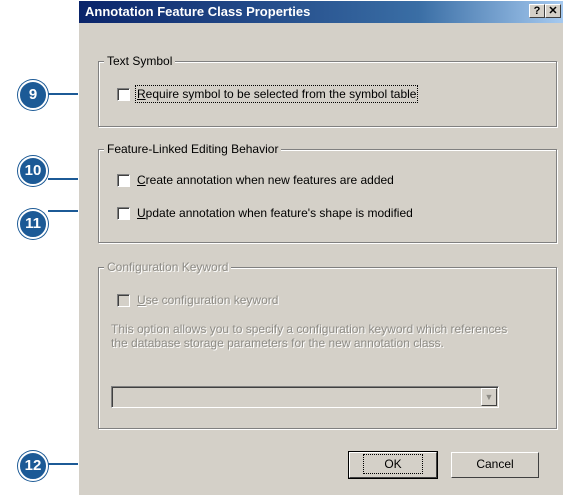 The image size is (563, 495). I want to click on text-symbol-legend: Text Symbol, so click(140, 61).